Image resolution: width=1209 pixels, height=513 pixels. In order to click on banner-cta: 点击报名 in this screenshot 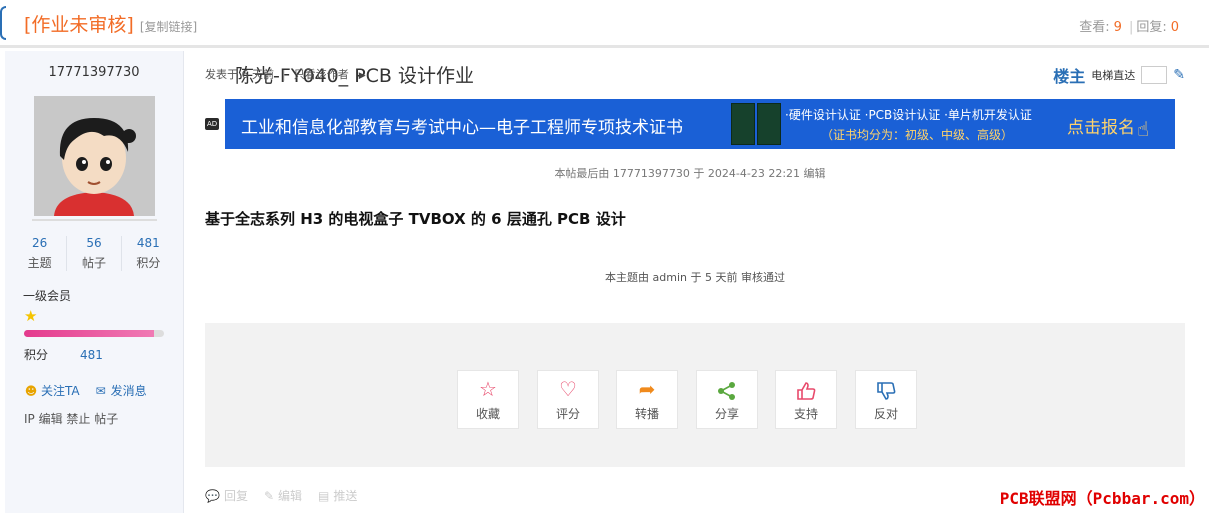, I will do `click(1101, 125)`.